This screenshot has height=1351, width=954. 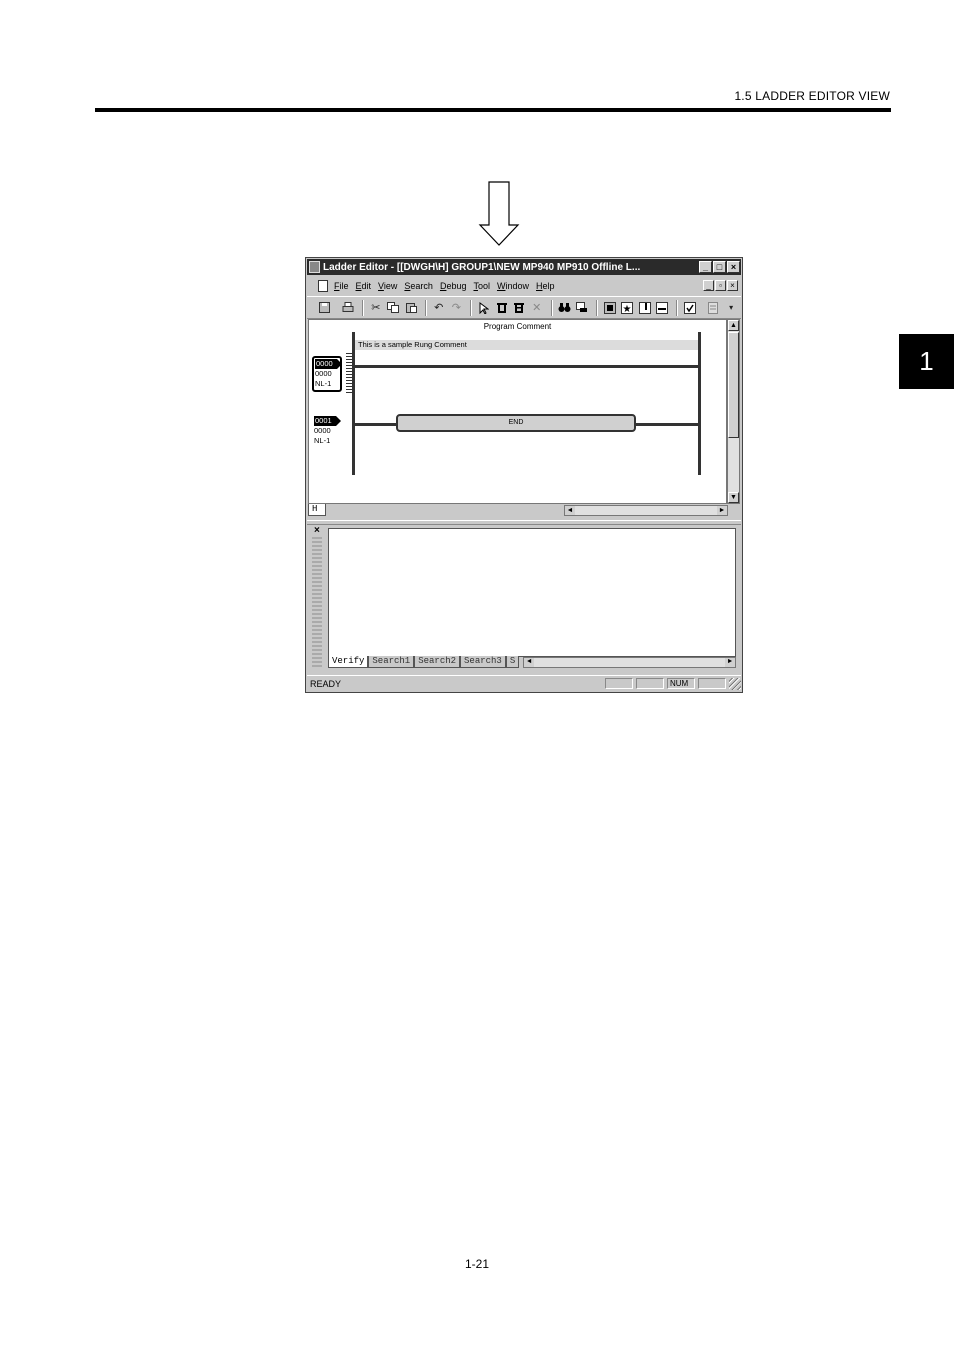 What do you see at coordinates (733, 385) in the screenshot?
I see `scroll-thumb` at bounding box center [733, 385].